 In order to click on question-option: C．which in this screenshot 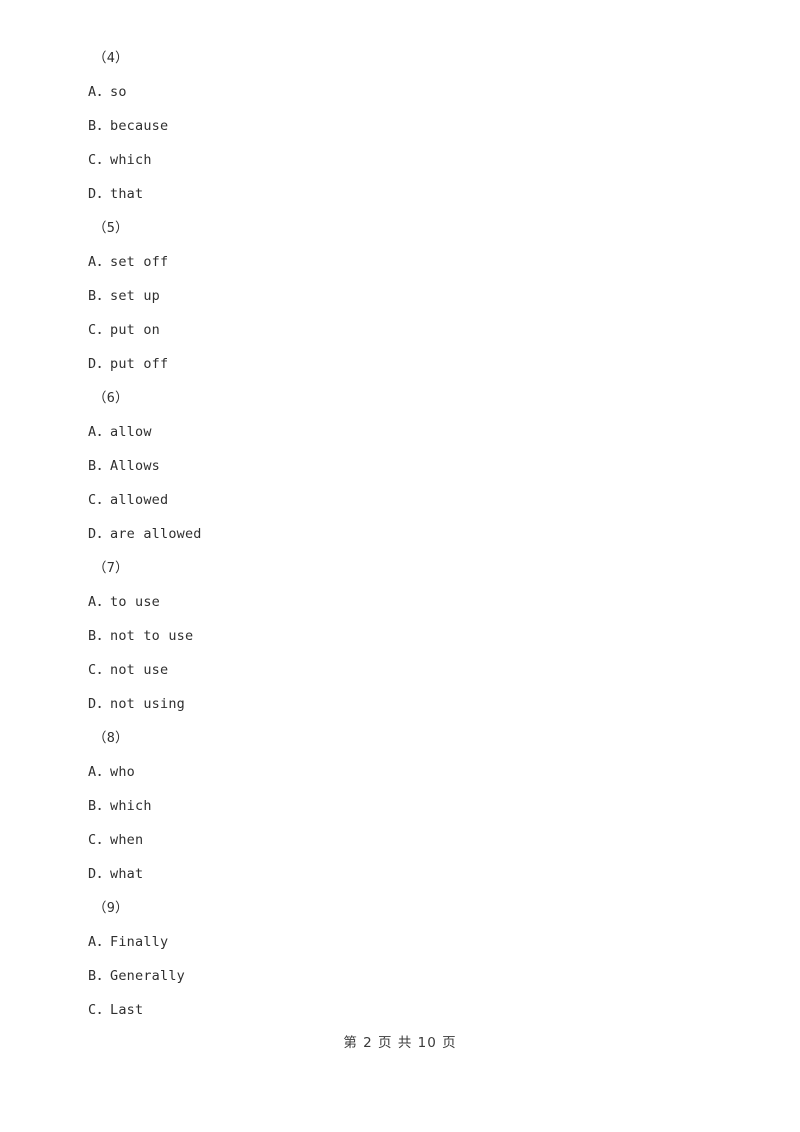, I will do `click(400, 160)`.